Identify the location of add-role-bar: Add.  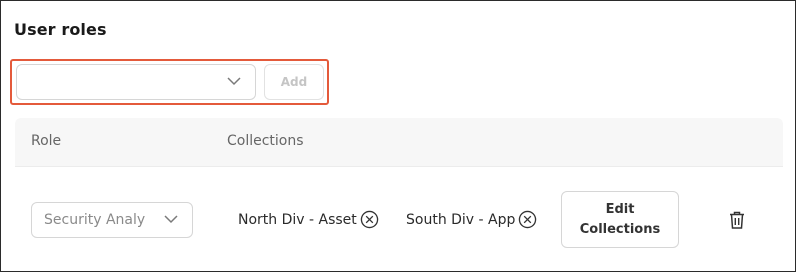
(169, 82).